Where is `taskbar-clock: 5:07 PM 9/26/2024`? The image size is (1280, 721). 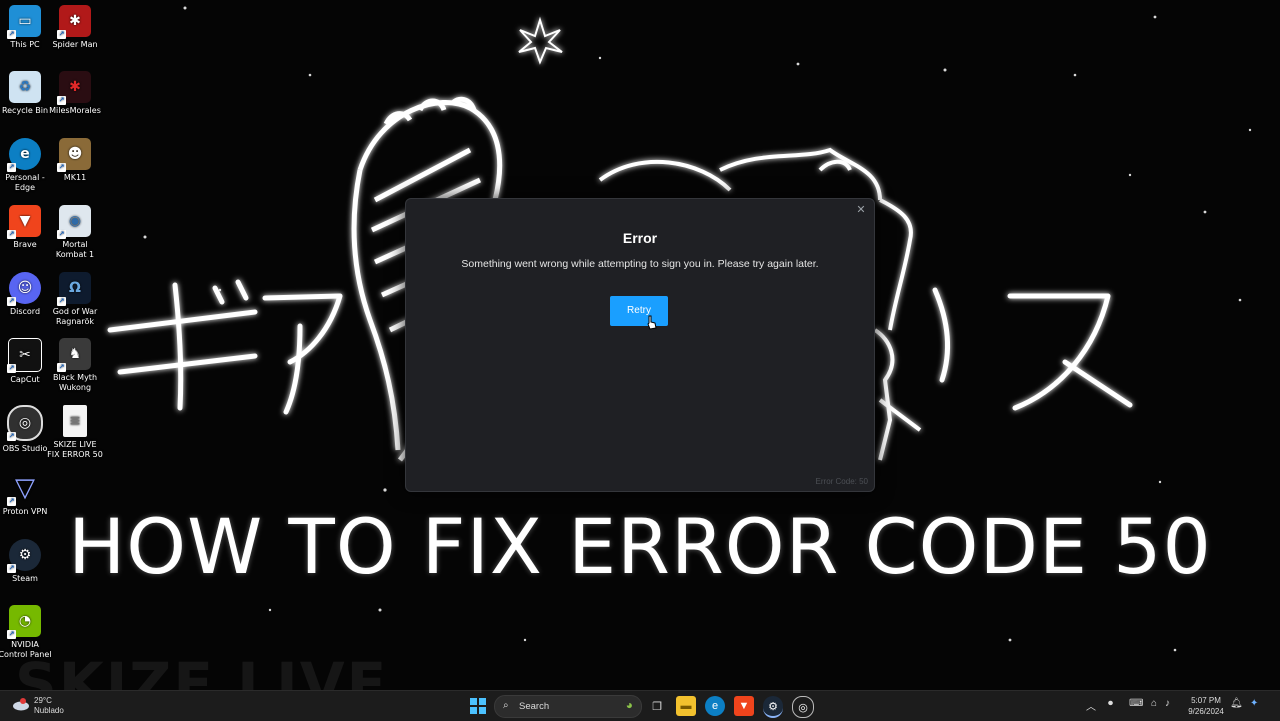
taskbar-clock: 5:07 PM 9/26/2024 is located at coordinates (1206, 706).